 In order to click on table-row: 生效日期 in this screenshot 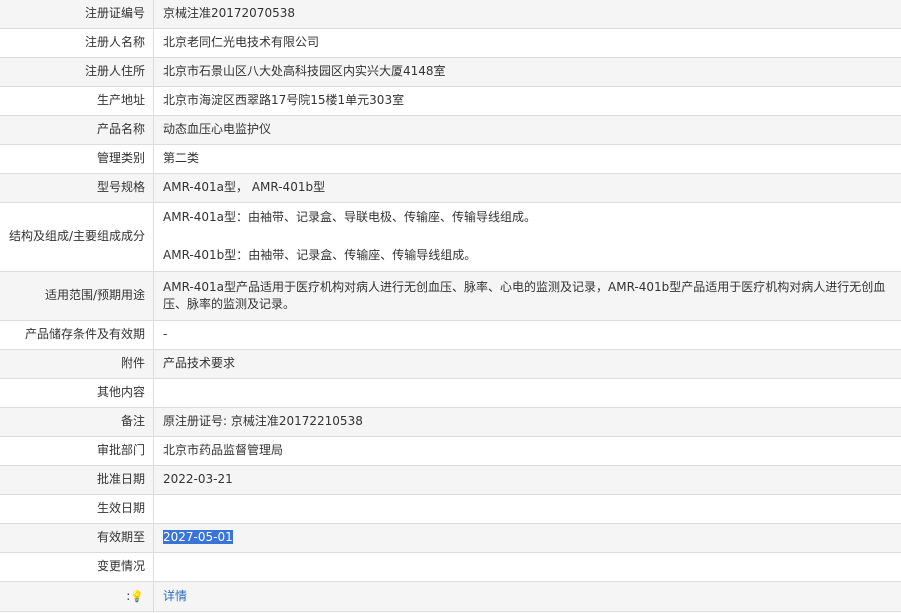, I will do `click(450, 509)`.